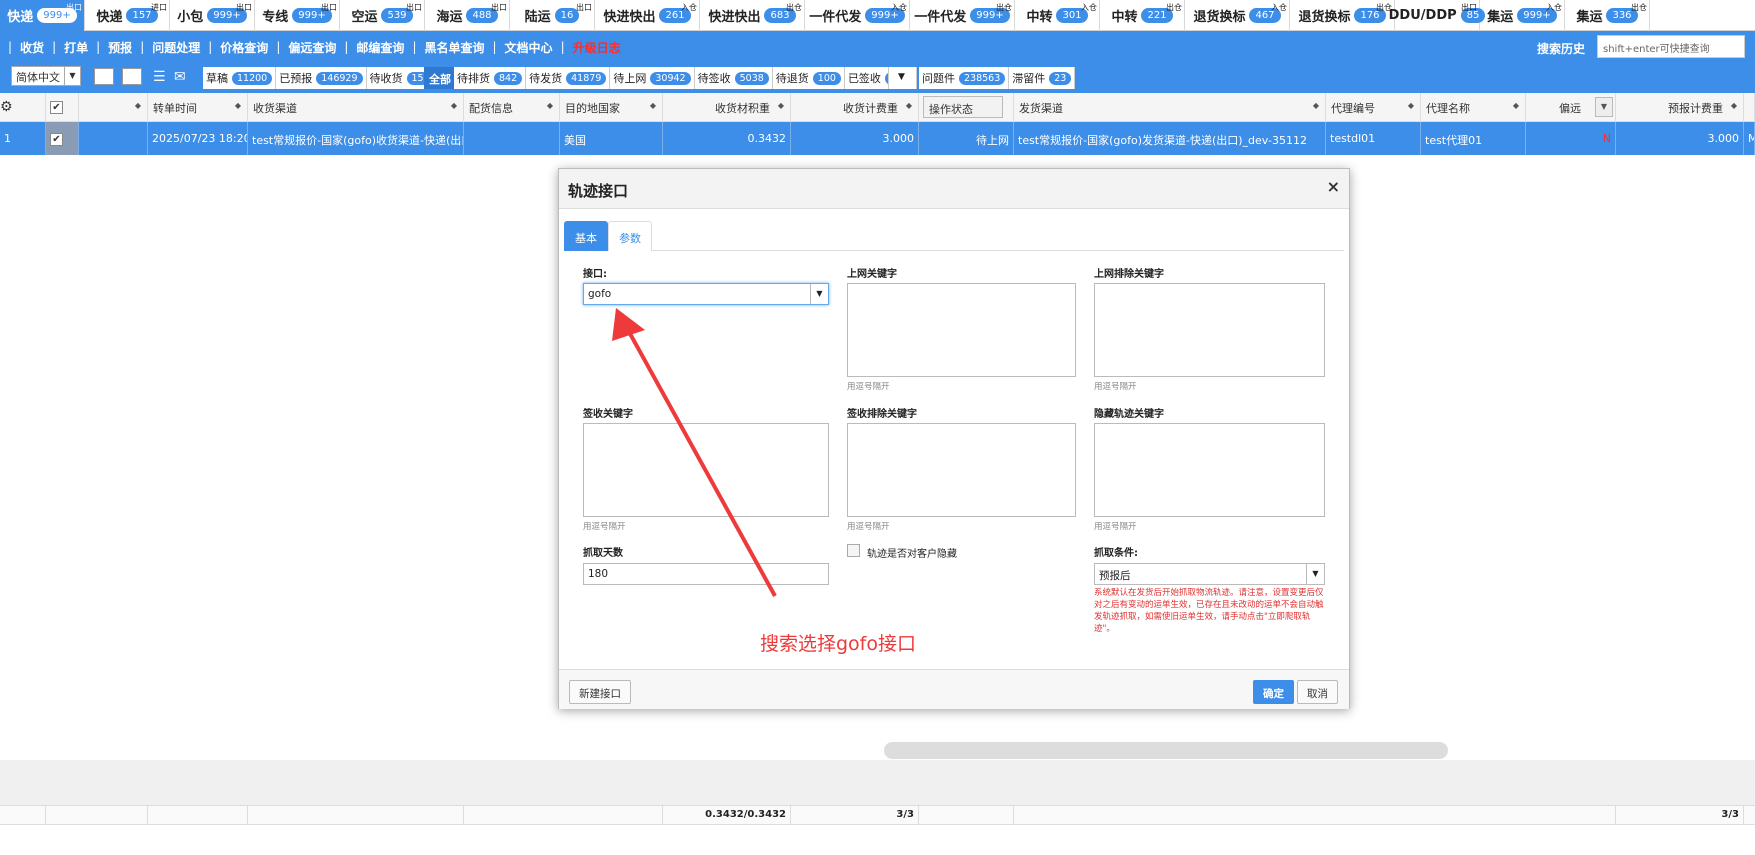 This screenshot has height=855, width=1755. Describe the element at coordinates (628, 324) in the screenshot. I see `arrow-head` at that location.